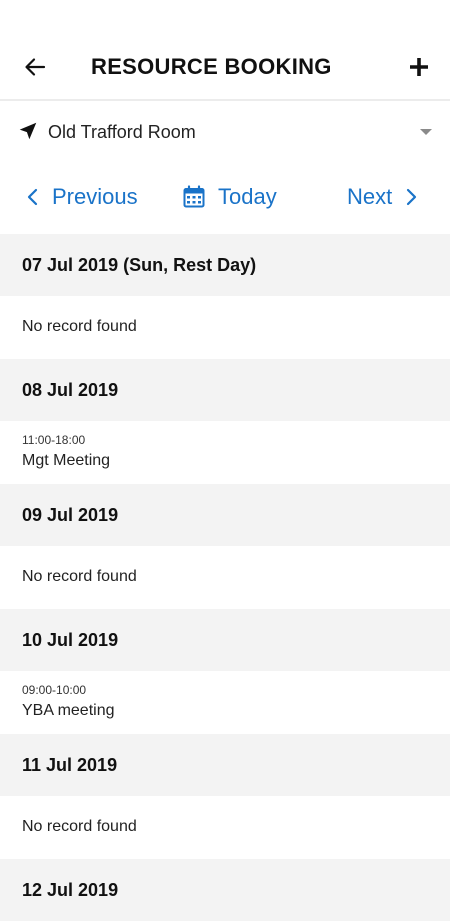 Image resolution: width=450 pixels, height=921 pixels. I want to click on day-date: 12 Jul 2019, so click(70, 889).